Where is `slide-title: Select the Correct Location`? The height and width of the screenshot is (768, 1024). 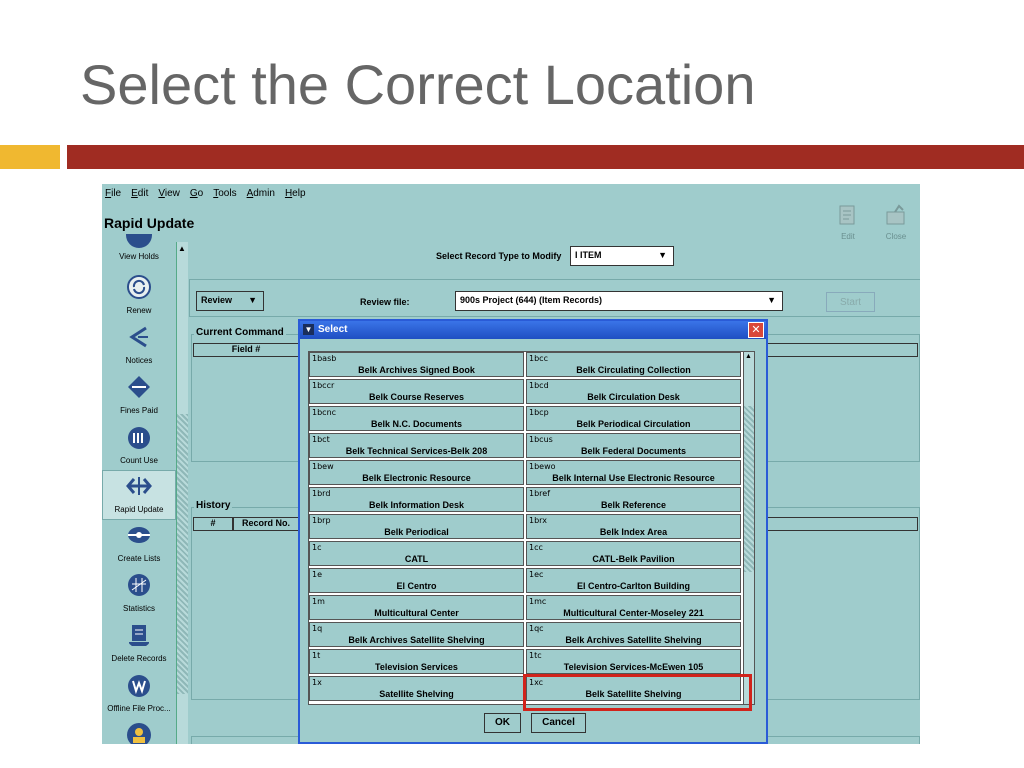
slide-title: Select the Correct Location is located at coordinates (418, 84).